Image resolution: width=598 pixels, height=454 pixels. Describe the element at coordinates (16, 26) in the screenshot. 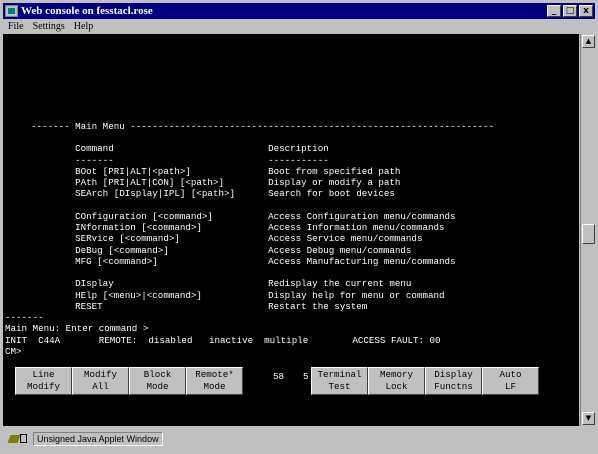

I see `menu-file: File` at that location.